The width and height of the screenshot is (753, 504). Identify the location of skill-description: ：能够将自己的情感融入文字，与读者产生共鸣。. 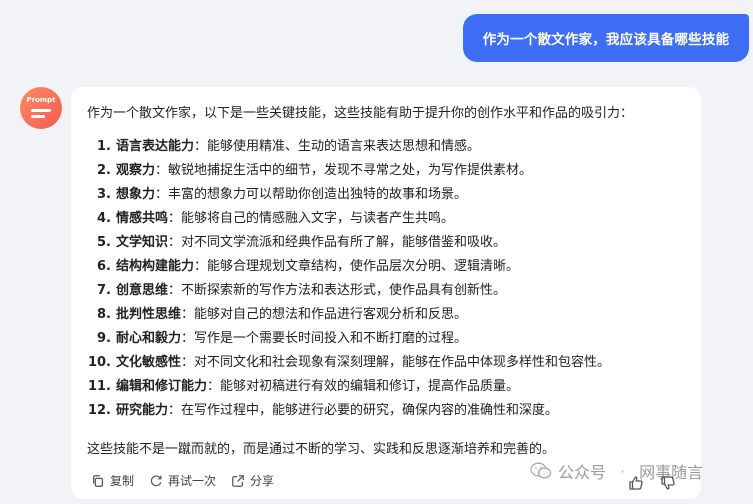
(311, 218).